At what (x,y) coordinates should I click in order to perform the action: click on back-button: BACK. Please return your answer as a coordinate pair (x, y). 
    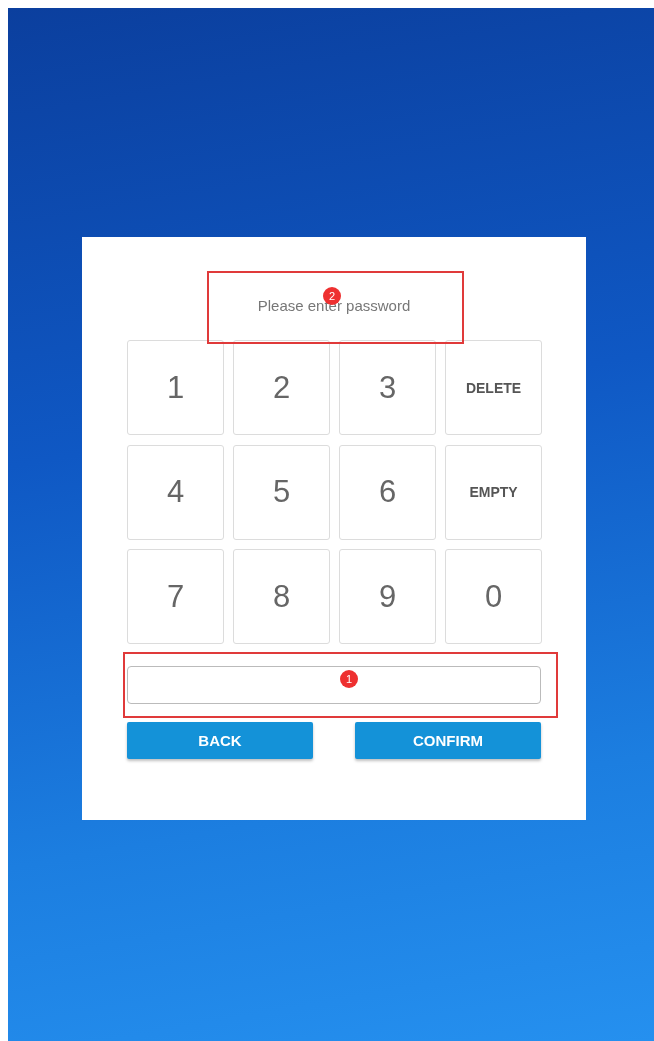
    Looking at the image, I should click on (220, 740).